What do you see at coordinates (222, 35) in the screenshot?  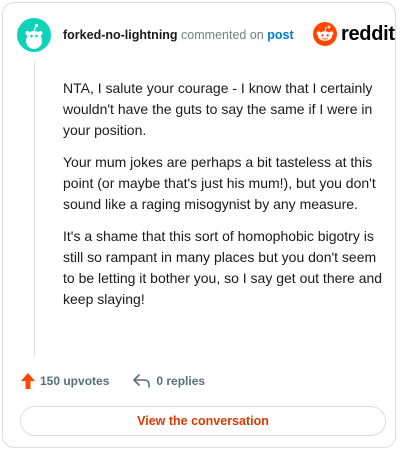 I see `commented-on-text: commented on` at bounding box center [222, 35].